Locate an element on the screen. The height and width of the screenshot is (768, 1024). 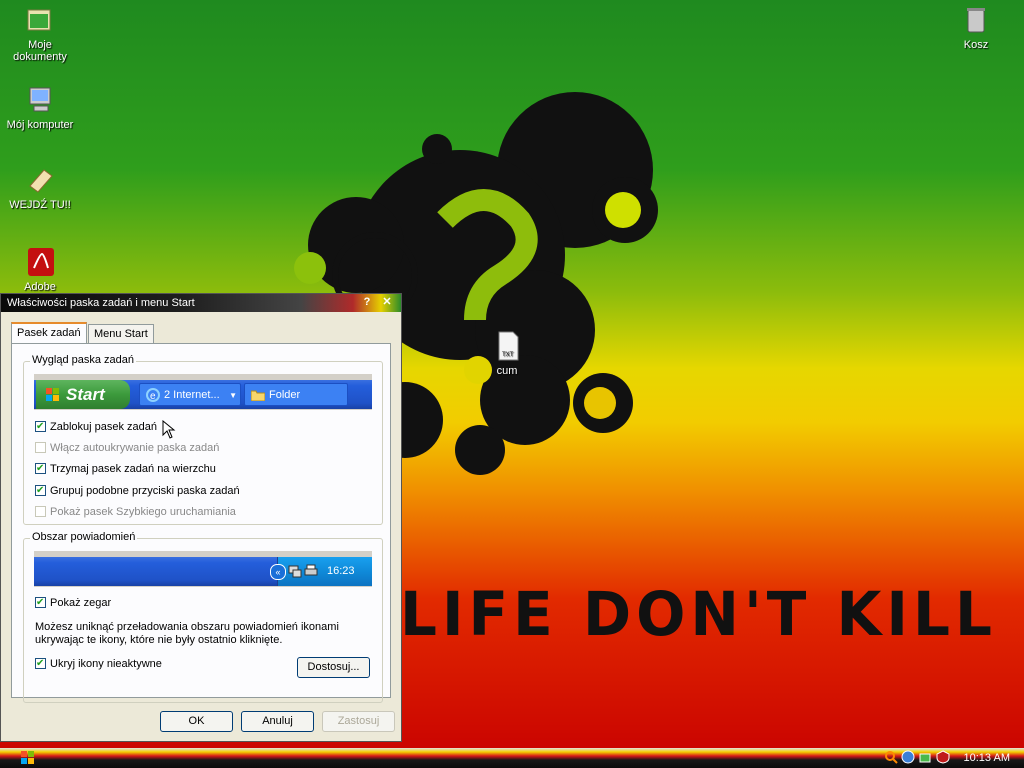
desktop-icon-recycle-bin: Kosz is located at coordinates (976, 27).